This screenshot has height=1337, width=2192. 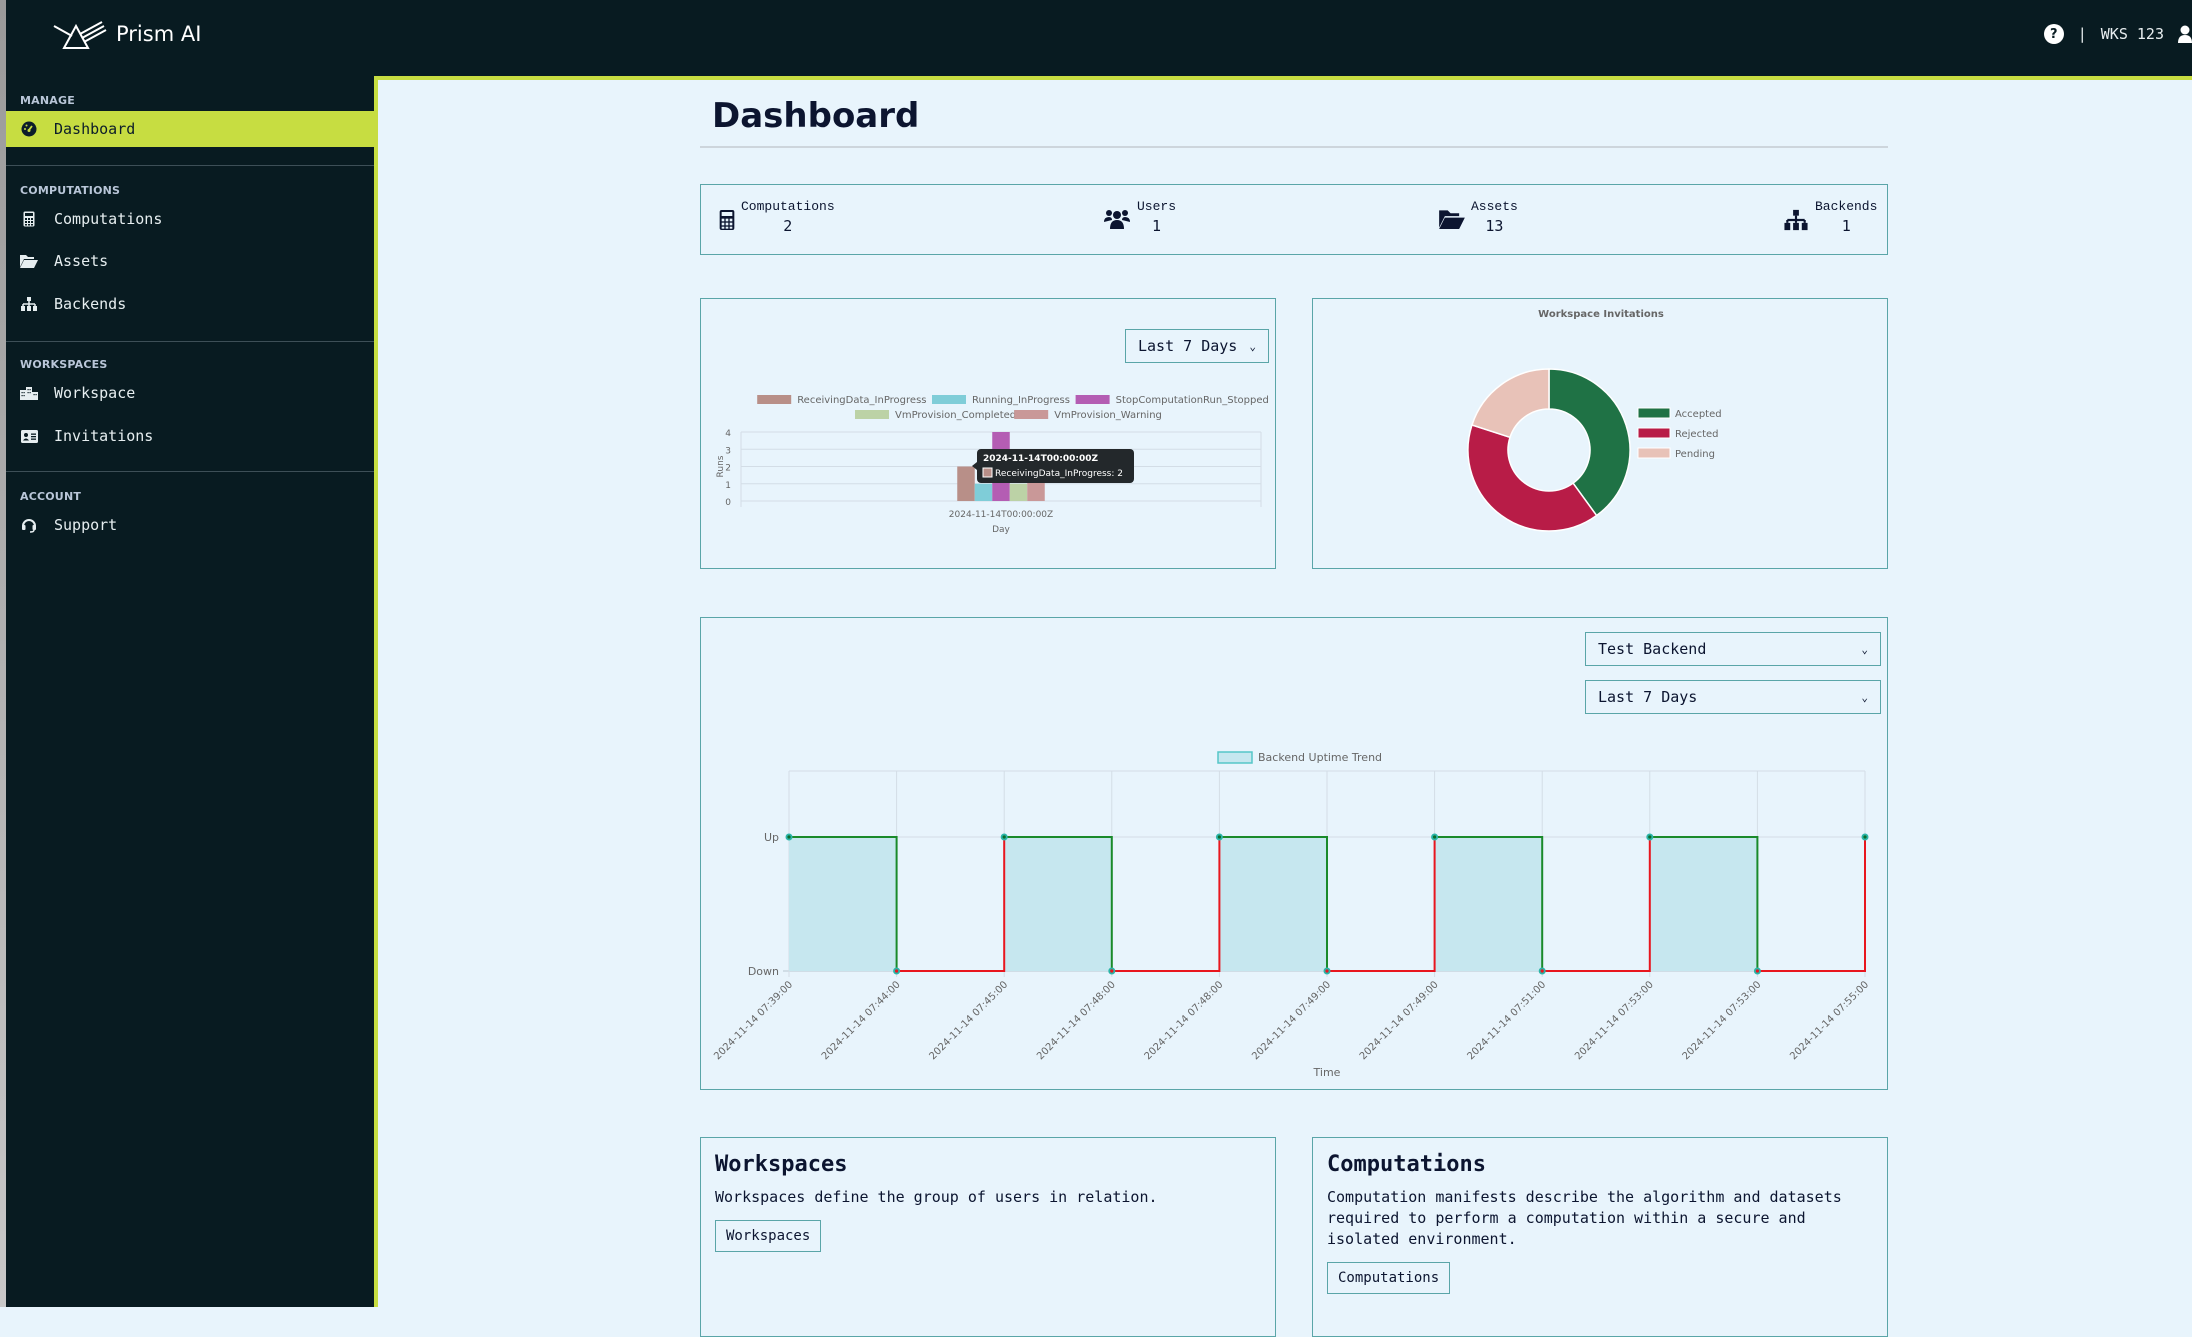 What do you see at coordinates (29, 436) in the screenshot?
I see `id-card-icon` at bounding box center [29, 436].